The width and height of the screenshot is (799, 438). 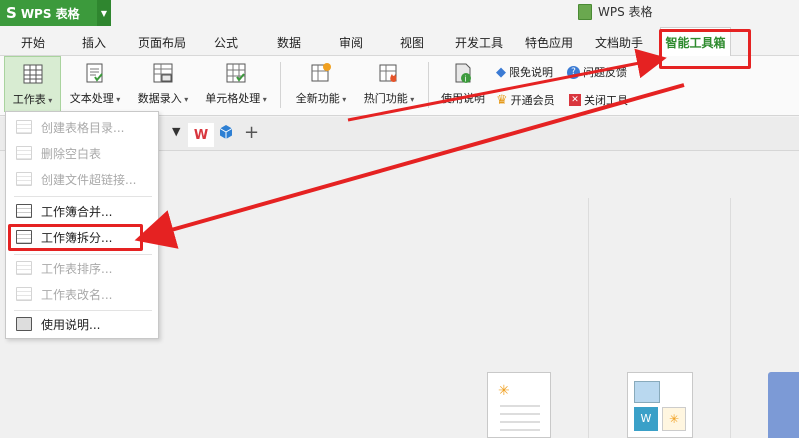 I want to click on open-member-link: ♛ 开通会员, so click(x=525, y=100).